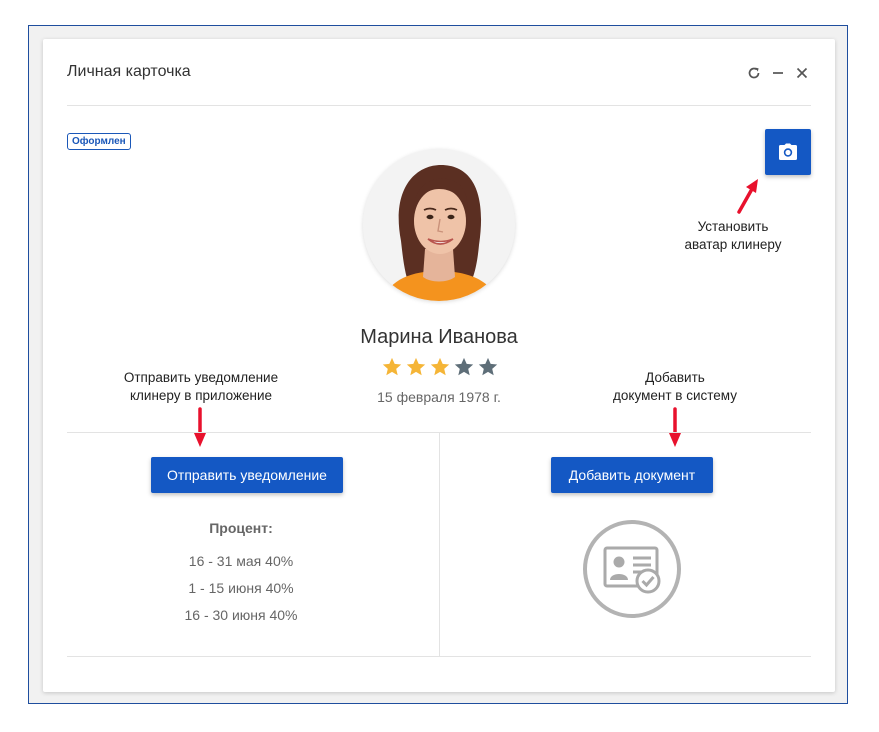  I want to click on camera-icon, so click(788, 151).